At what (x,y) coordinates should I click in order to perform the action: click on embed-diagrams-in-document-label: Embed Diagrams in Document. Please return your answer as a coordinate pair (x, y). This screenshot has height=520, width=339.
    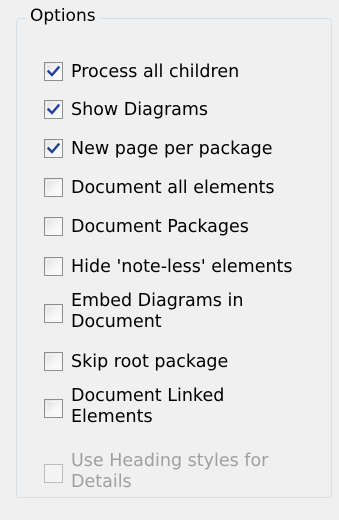
    Looking at the image, I should click on (157, 311).